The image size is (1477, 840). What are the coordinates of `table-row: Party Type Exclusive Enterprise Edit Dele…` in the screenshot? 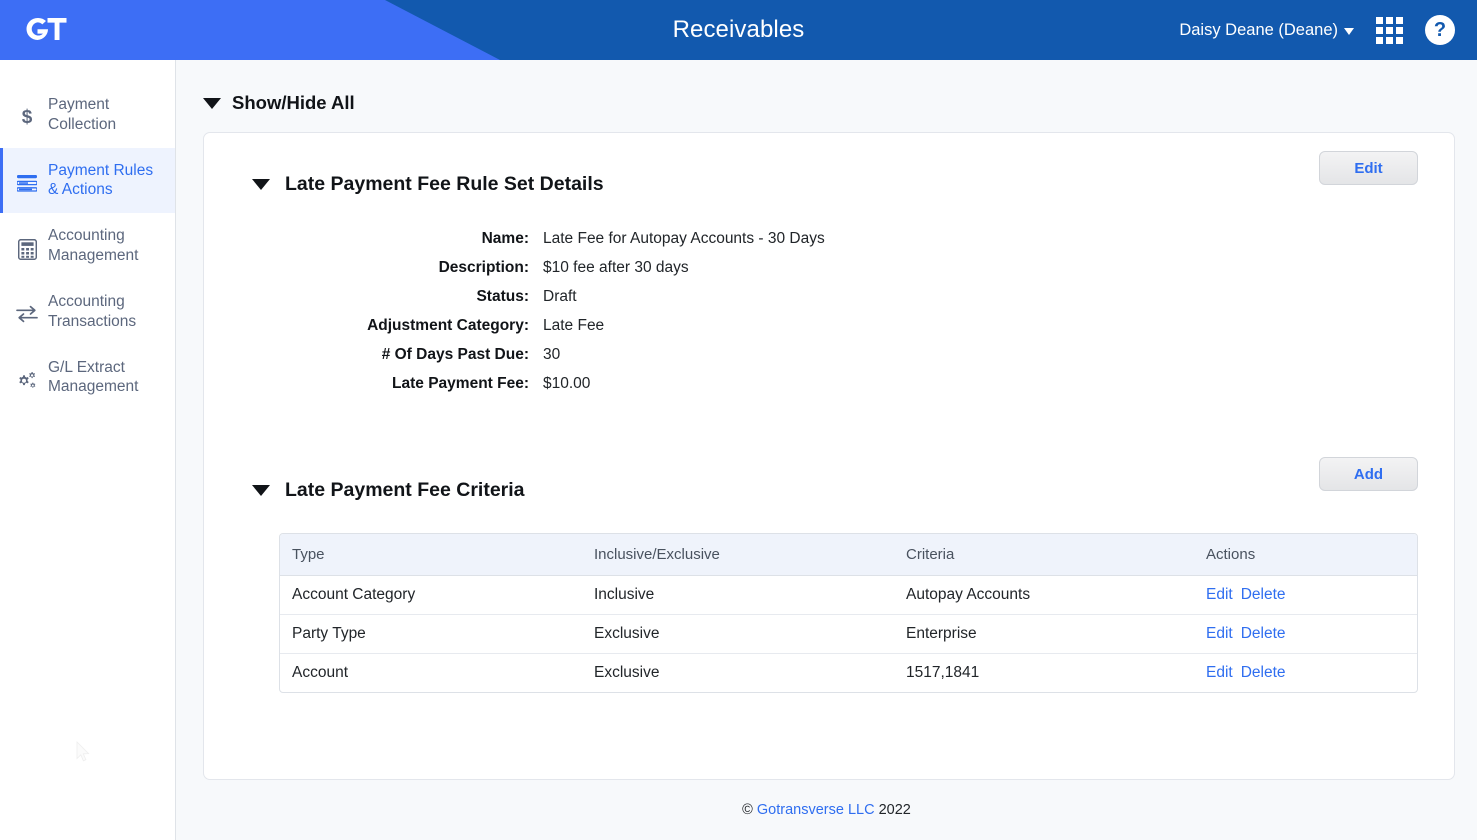 It's located at (848, 634).